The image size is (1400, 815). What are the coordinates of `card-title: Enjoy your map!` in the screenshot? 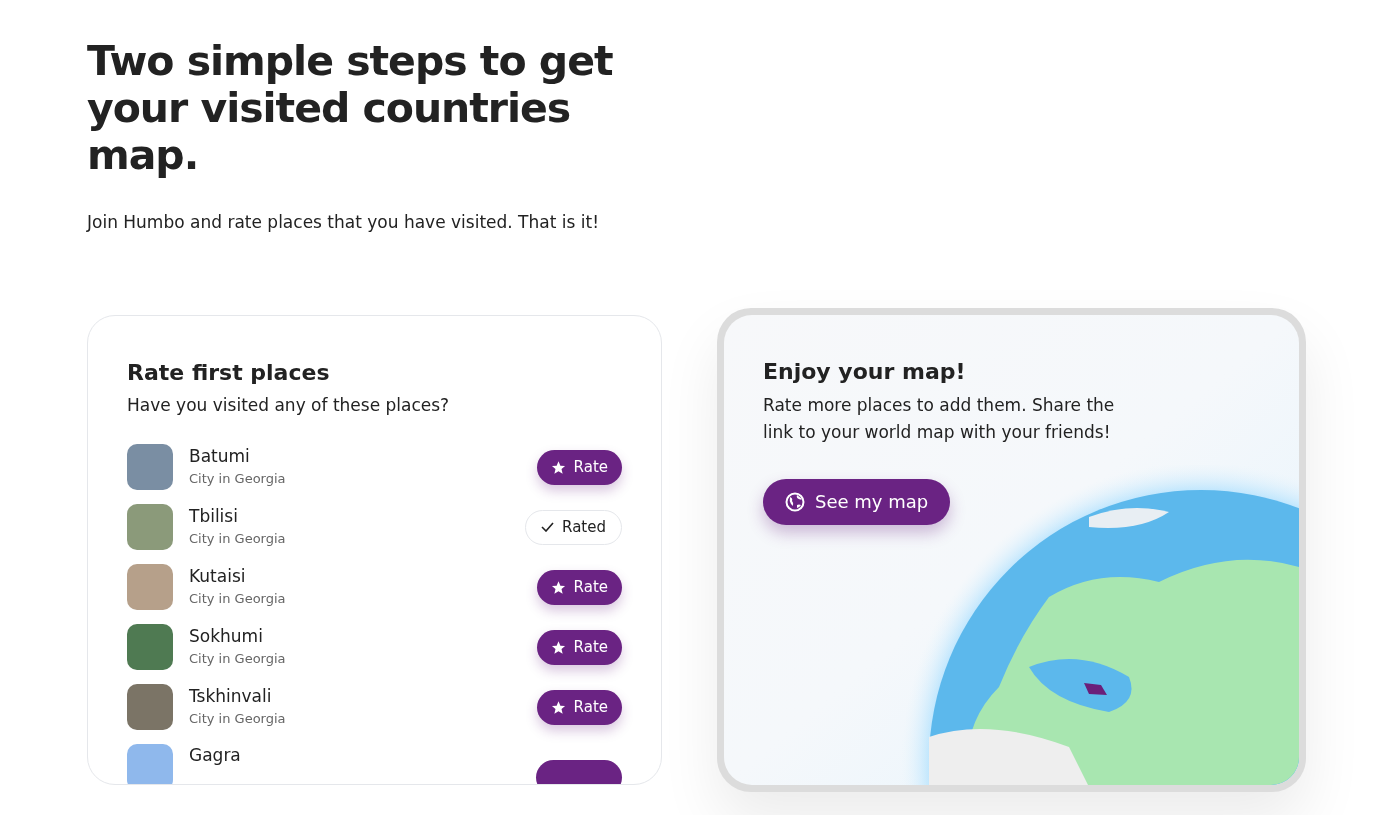 It's located at (865, 371).